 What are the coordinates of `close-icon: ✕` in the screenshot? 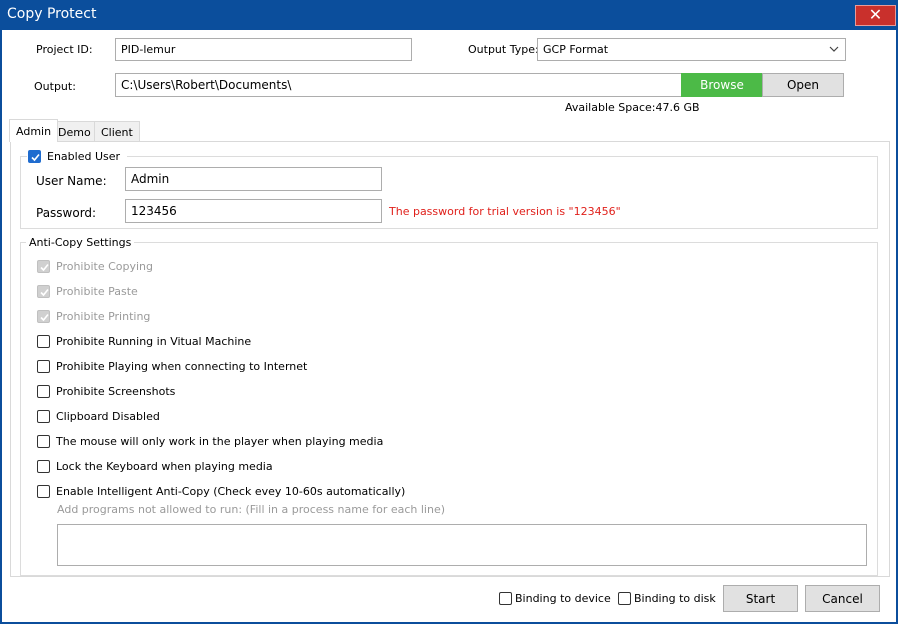 It's located at (875, 14).